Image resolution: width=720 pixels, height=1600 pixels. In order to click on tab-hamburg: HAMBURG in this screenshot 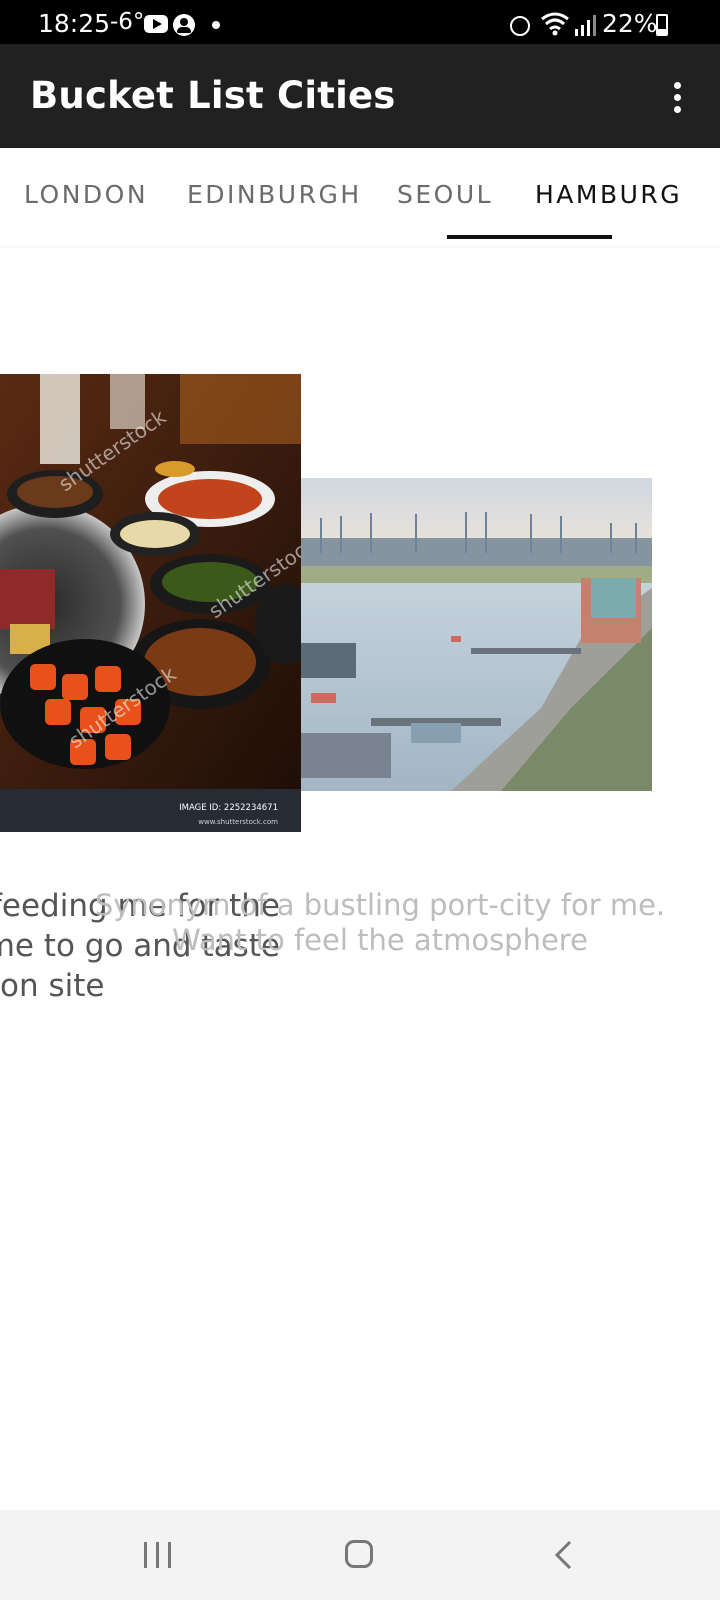, I will do `click(608, 194)`.